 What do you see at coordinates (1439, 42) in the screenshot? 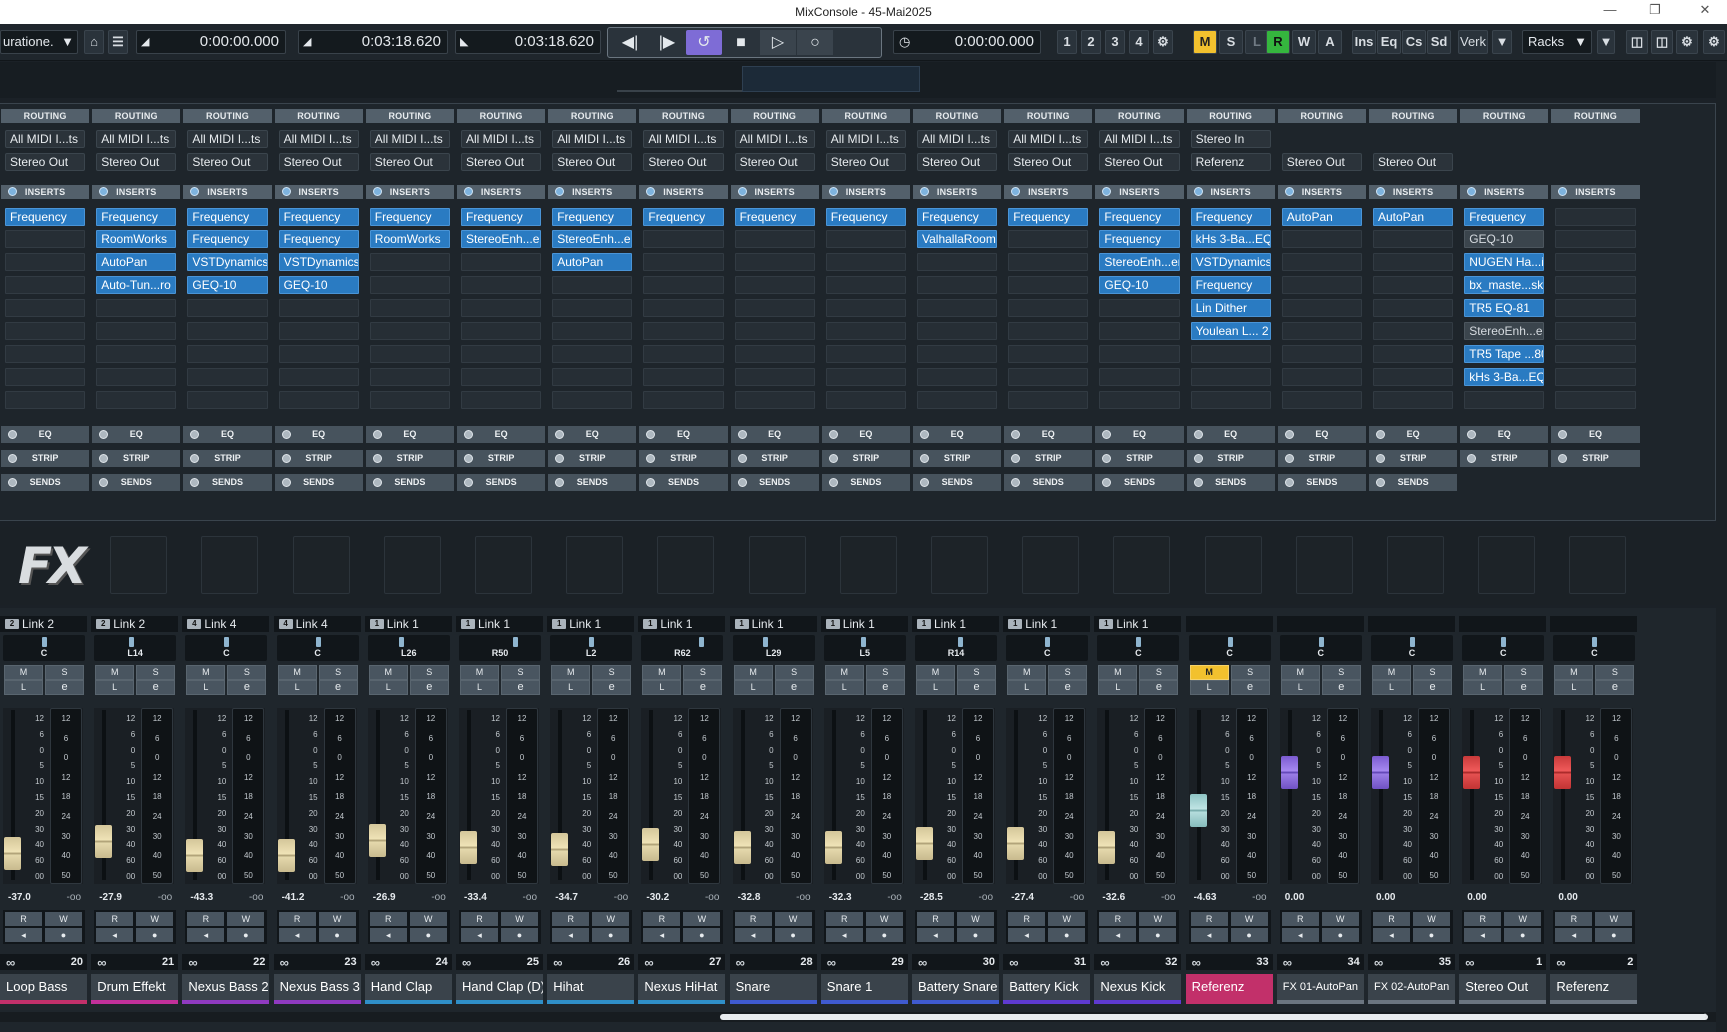
I see `view-sends-button: Sd` at bounding box center [1439, 42].